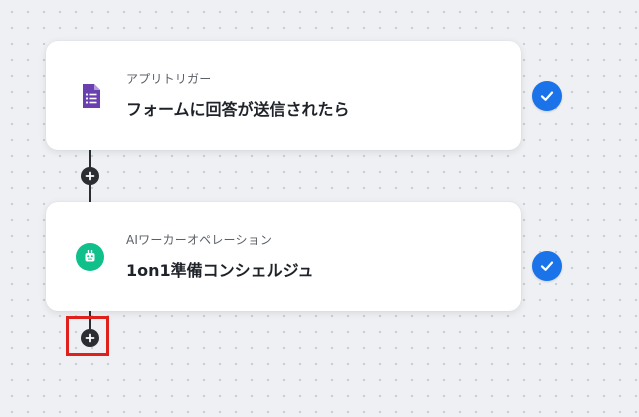 The width and height of the screenshot is (639, 417). What do you see at coordinates (220, 270) in the screenshot?
I see `step-title: 1on1準備コンシェルジュ` at bounding box center [220, 270].